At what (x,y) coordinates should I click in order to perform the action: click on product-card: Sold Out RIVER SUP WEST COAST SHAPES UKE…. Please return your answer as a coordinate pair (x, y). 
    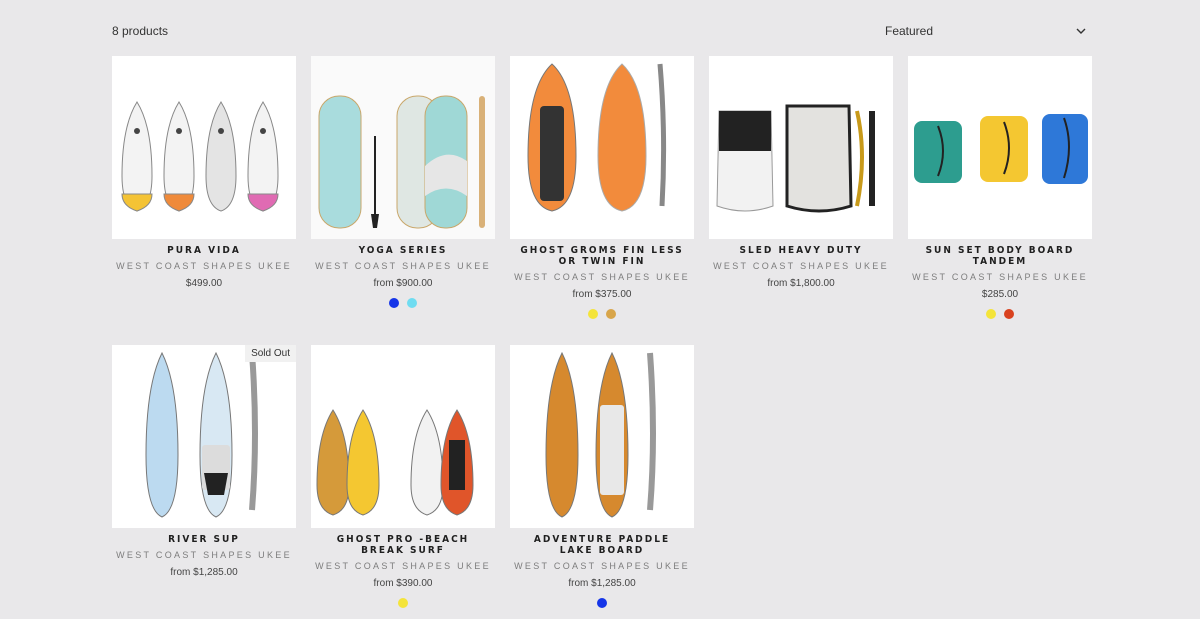
    Looking at the image, I should click on (204, 461).